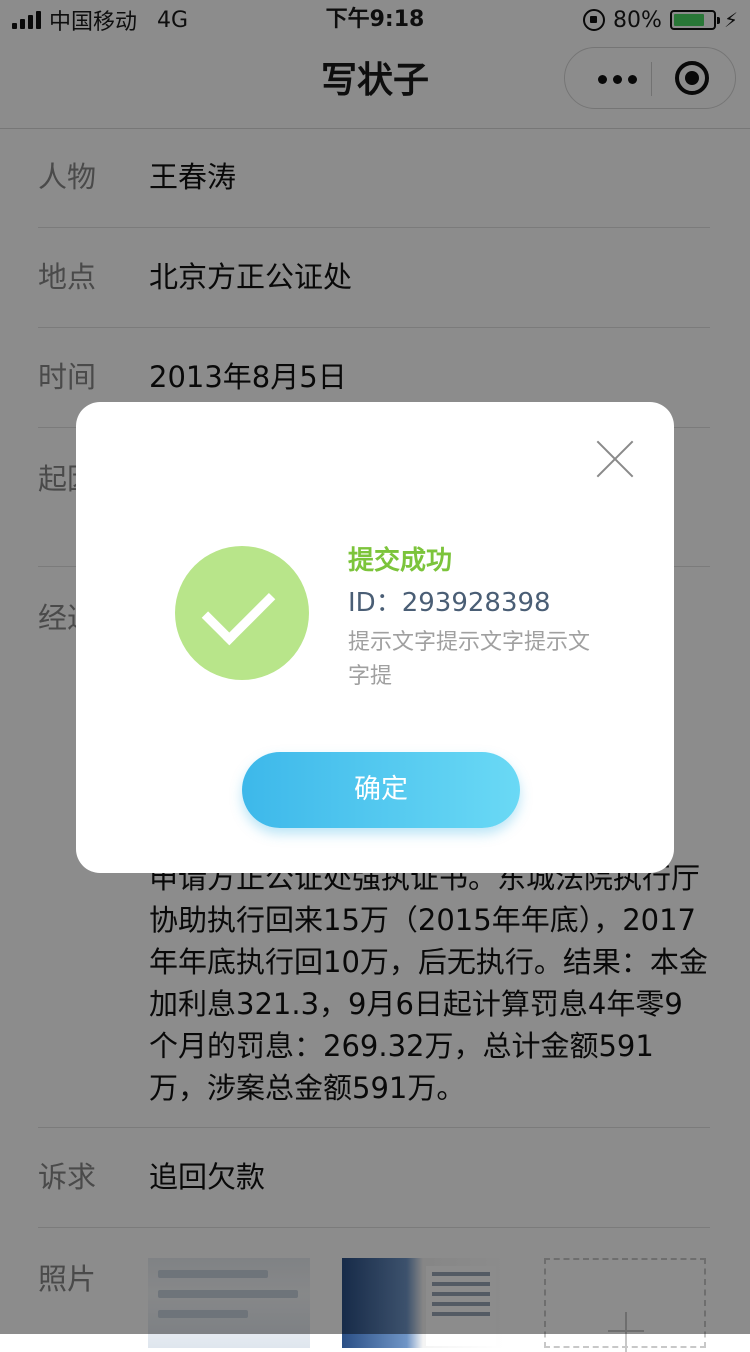 Image resolution: width=750 pixels, height=1352 pixels. I want to click on confirm-button: 确定, so click(381, 790).